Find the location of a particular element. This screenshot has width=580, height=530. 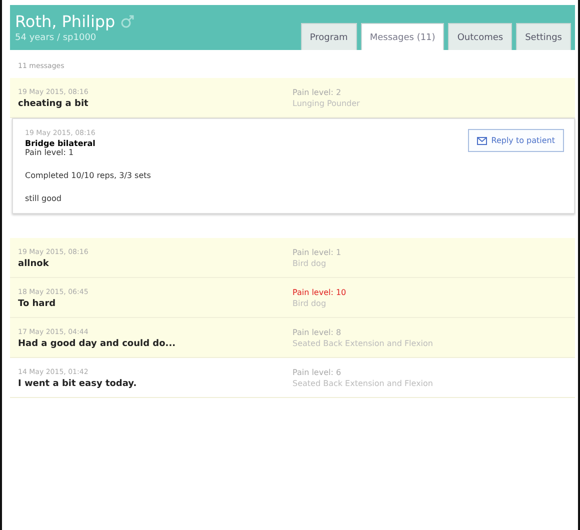

detail-exercise: Bridge bilateral is located at coordinates (60, 143).